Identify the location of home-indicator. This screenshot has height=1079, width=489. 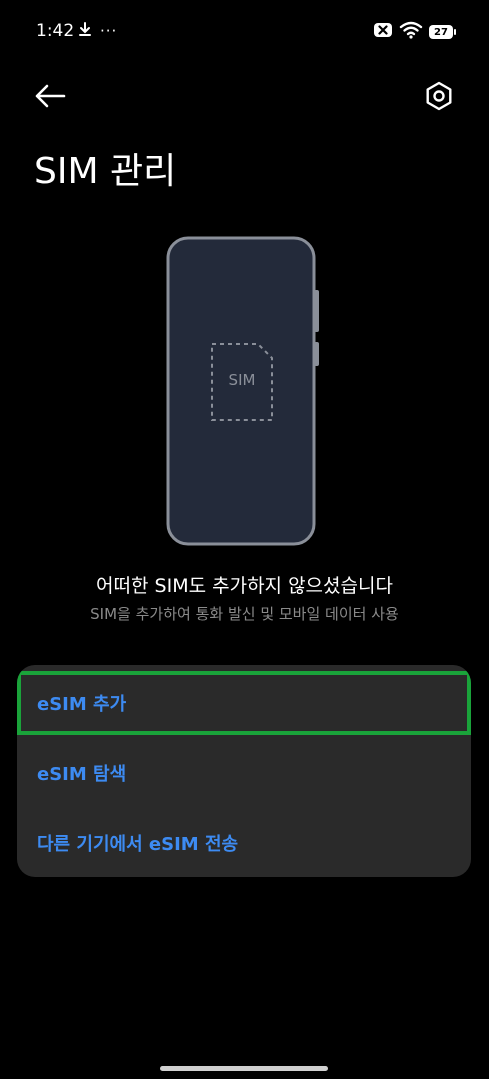
(244, 1068).